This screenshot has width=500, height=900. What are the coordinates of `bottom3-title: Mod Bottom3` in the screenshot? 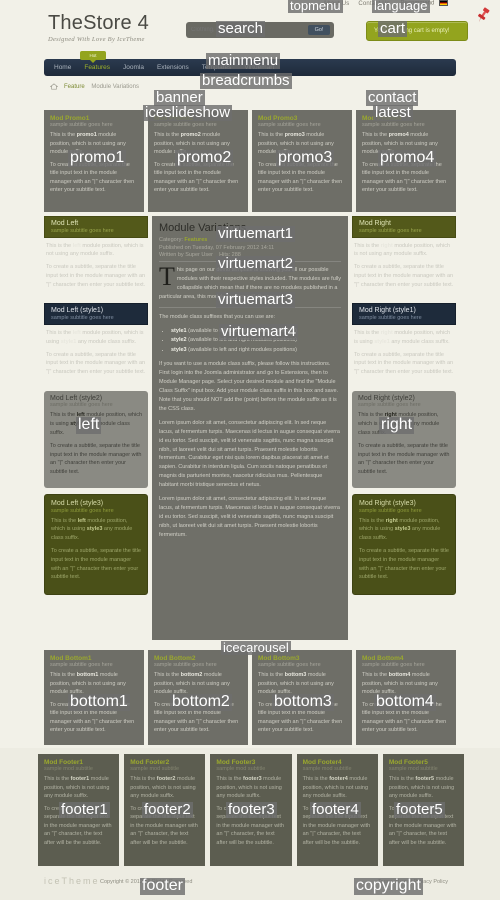 It's located at (279, 658).